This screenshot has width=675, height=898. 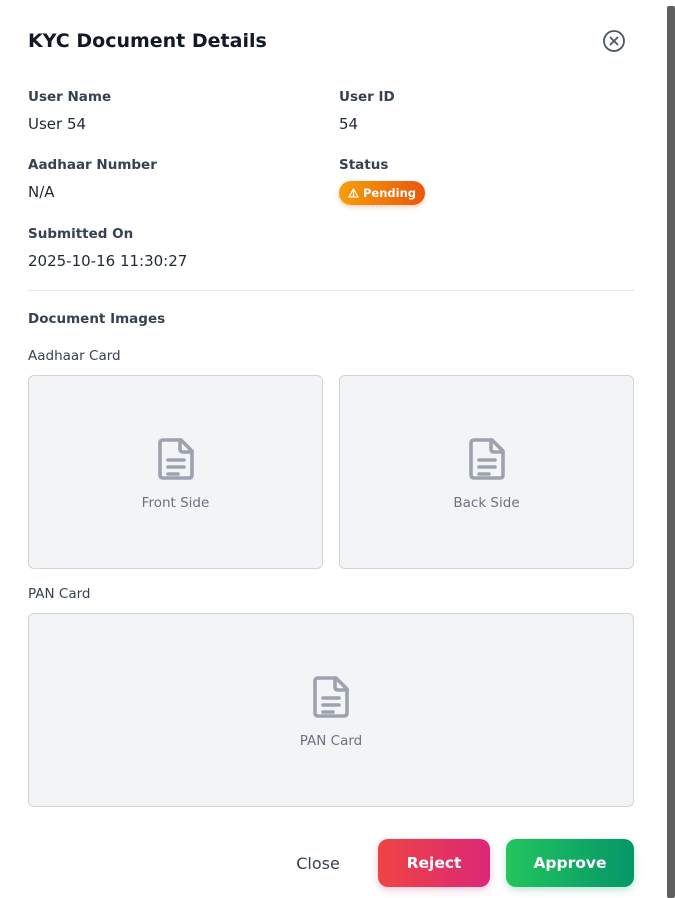 What do you see at coordinates (108, 261) in the screenshot?
I see `submitted-on-value: 2025-10-16 11:30:27` at bounding box center [108, 261].